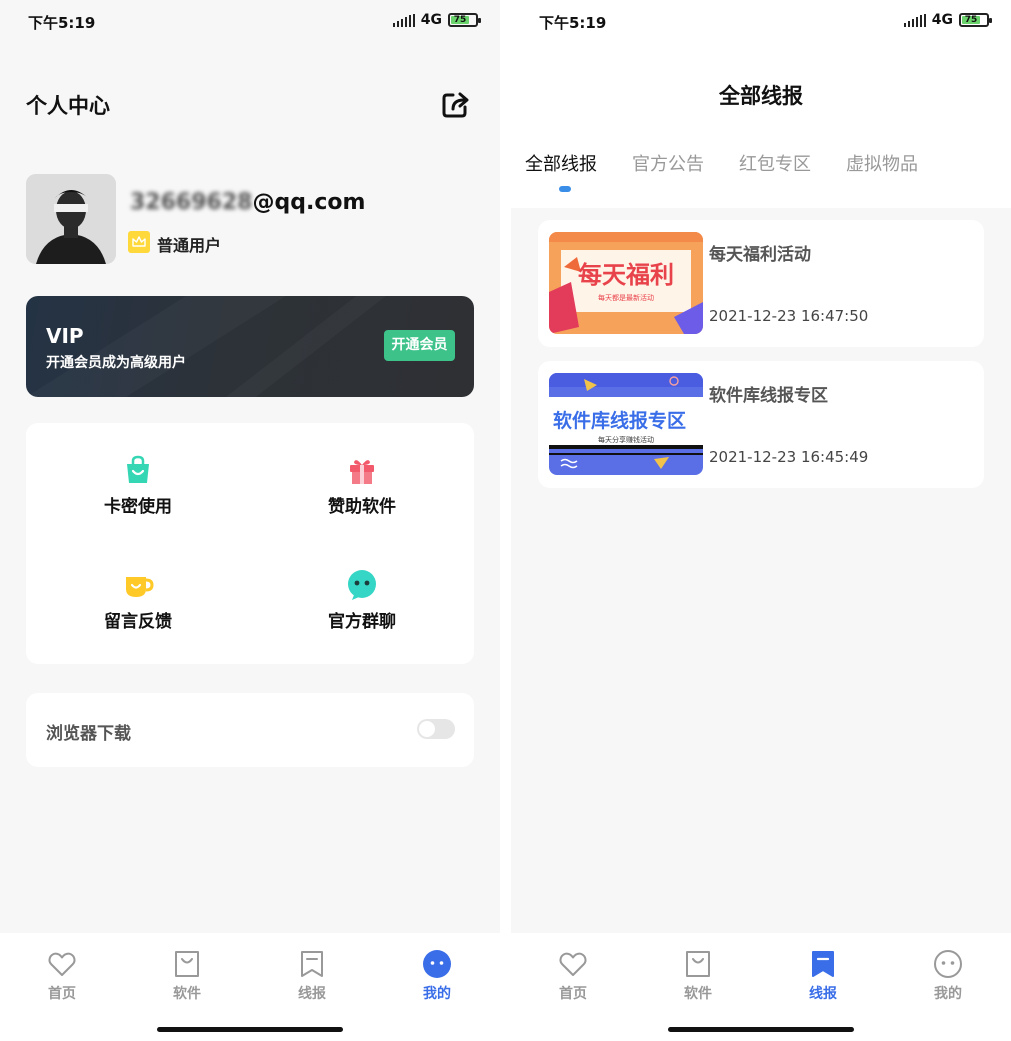  Describe the element at coordinates (505, 520) in the screenshot. I see `screen-divider` at that location.